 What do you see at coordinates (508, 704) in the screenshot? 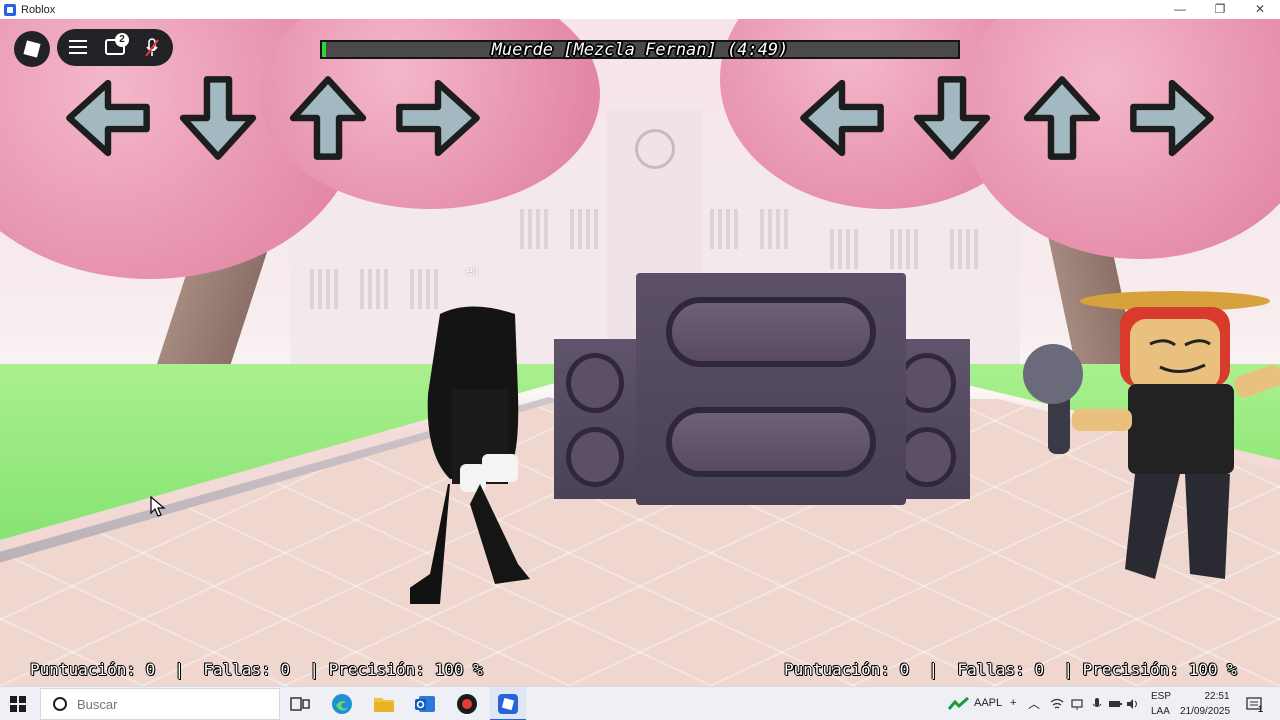
I see `roblox-taskbar-icon` at bounding box center [508, 704].